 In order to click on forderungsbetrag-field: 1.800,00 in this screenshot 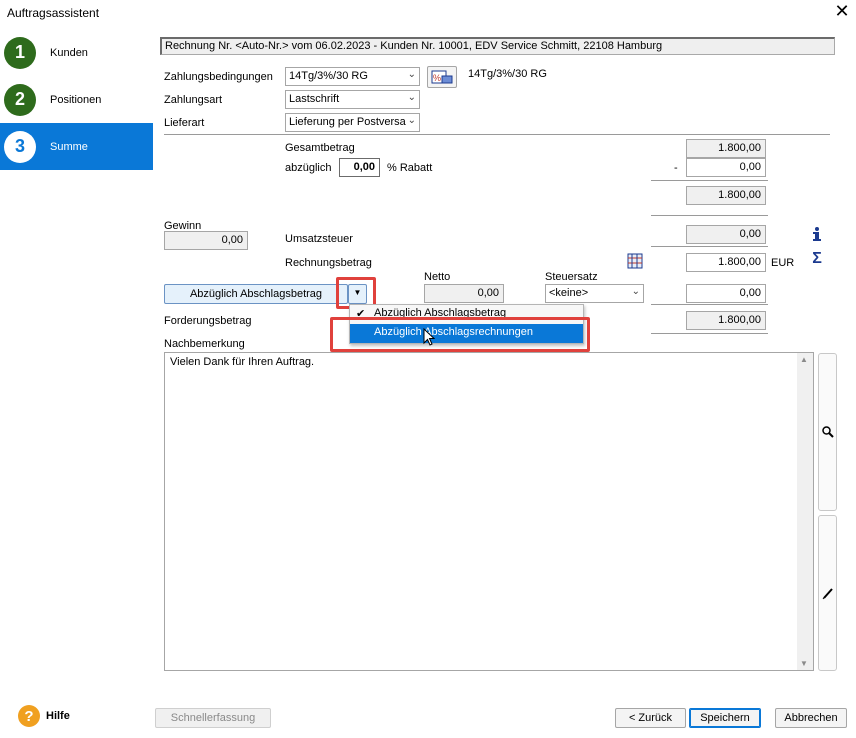, I will do `click(726, 320)`.